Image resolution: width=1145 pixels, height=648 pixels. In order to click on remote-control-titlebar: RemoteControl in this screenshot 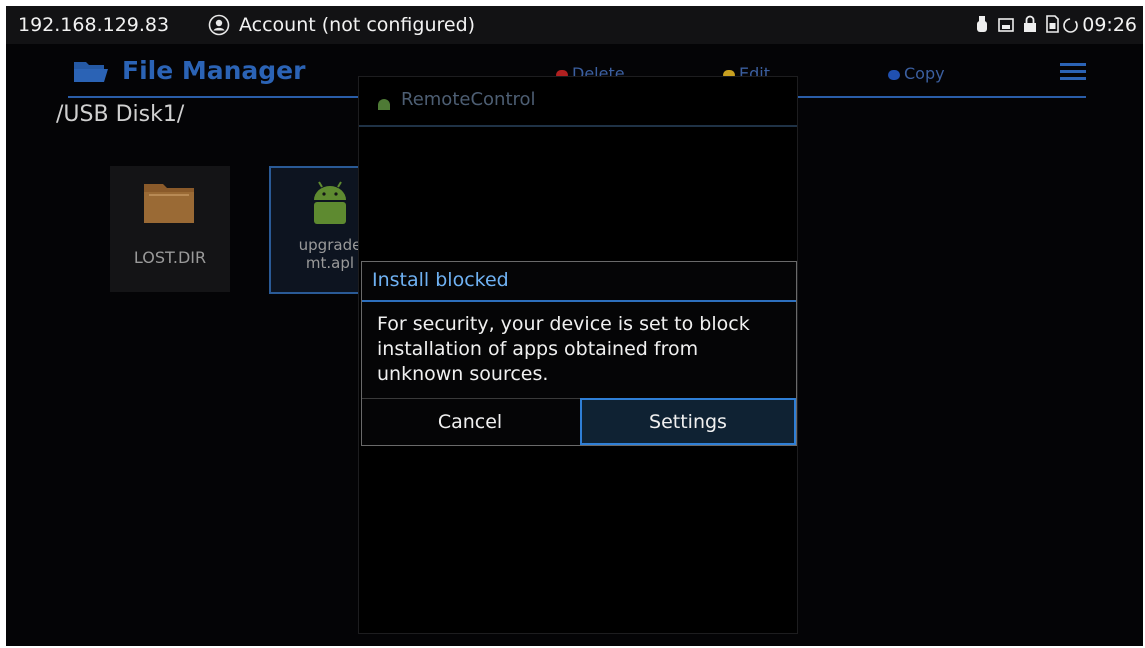, I will do `click(578, 102)`.